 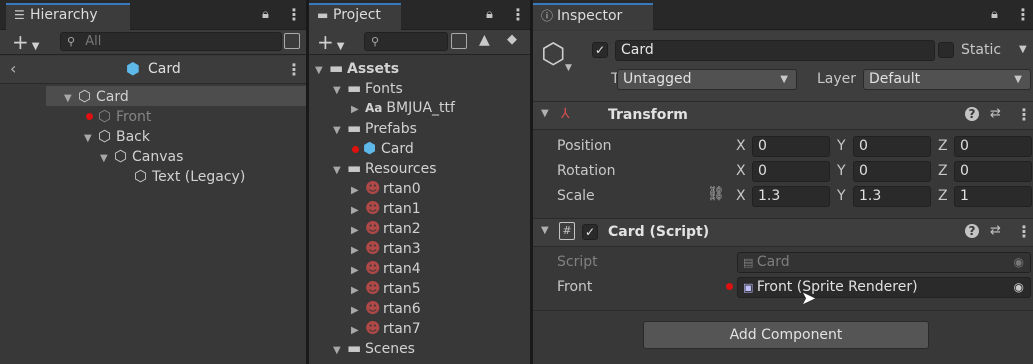 I want to click on prefab-more-icon: ⋮, so click(x=294, y=69).